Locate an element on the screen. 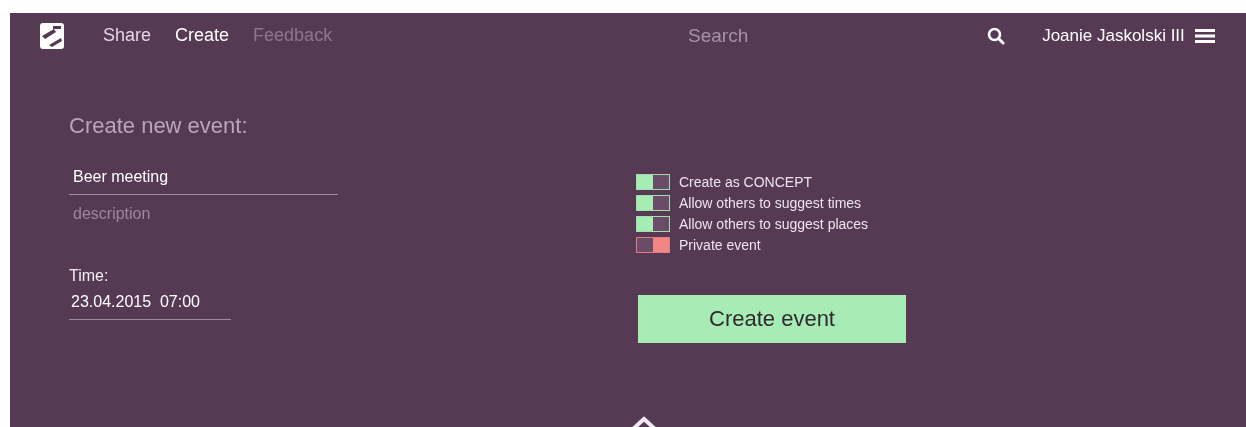 The height and width of the screenshot is (427, 1246). nav-link: Create is located at coordinates (202, 35).